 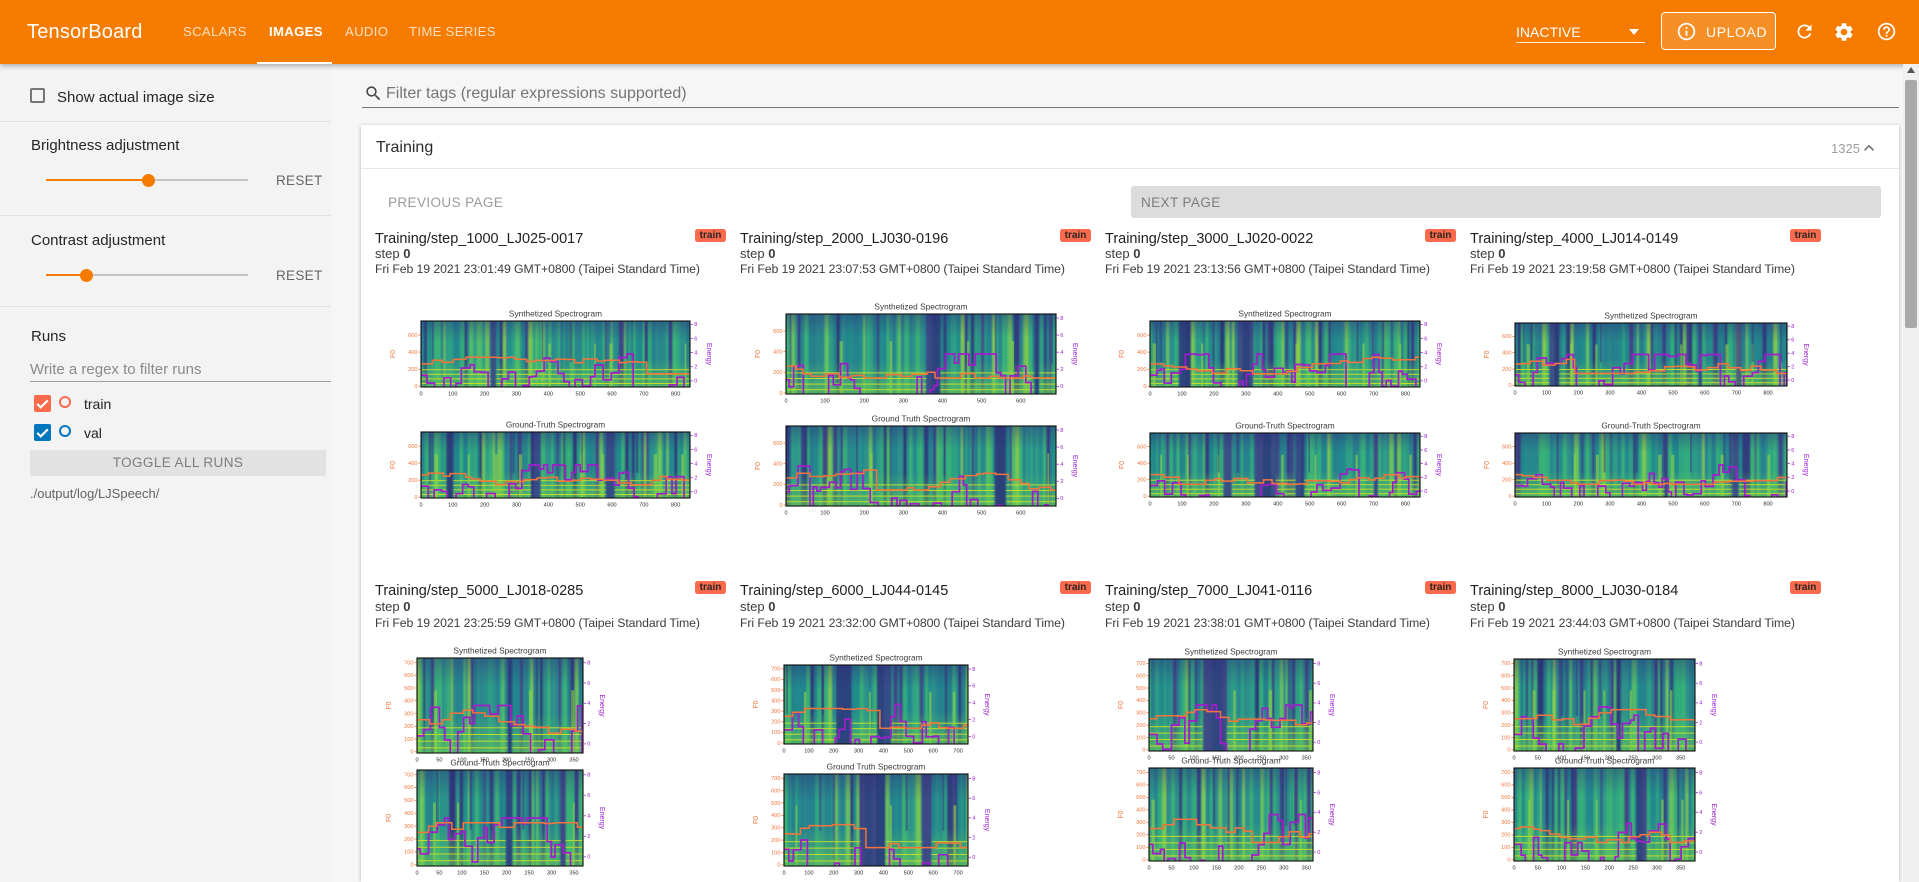 What do you see at coordinates (484, 874) in the screenshot?
I see `svg-text: 150` at bounding box center [484, 874].